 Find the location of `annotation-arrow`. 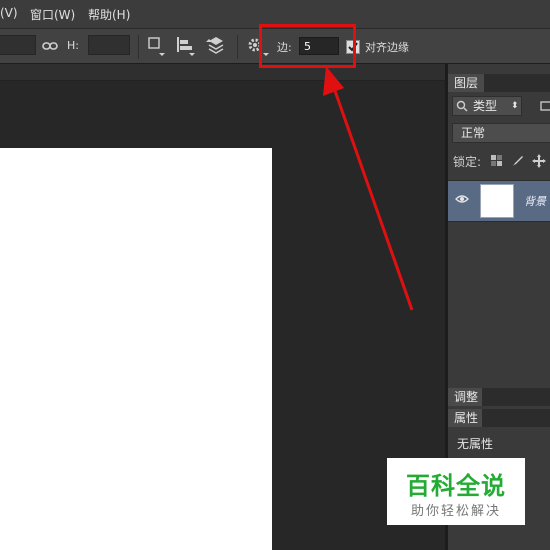

annotation-arrow is located at coordinates (368, 188).